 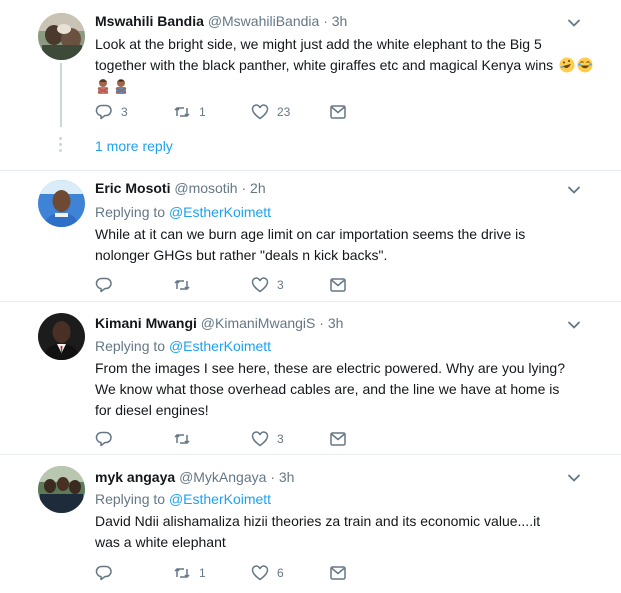 What do you see at coordinates (585, 65) in the screenshot?
I see `joy-emoji-icon` at bounding box center [585, 65].